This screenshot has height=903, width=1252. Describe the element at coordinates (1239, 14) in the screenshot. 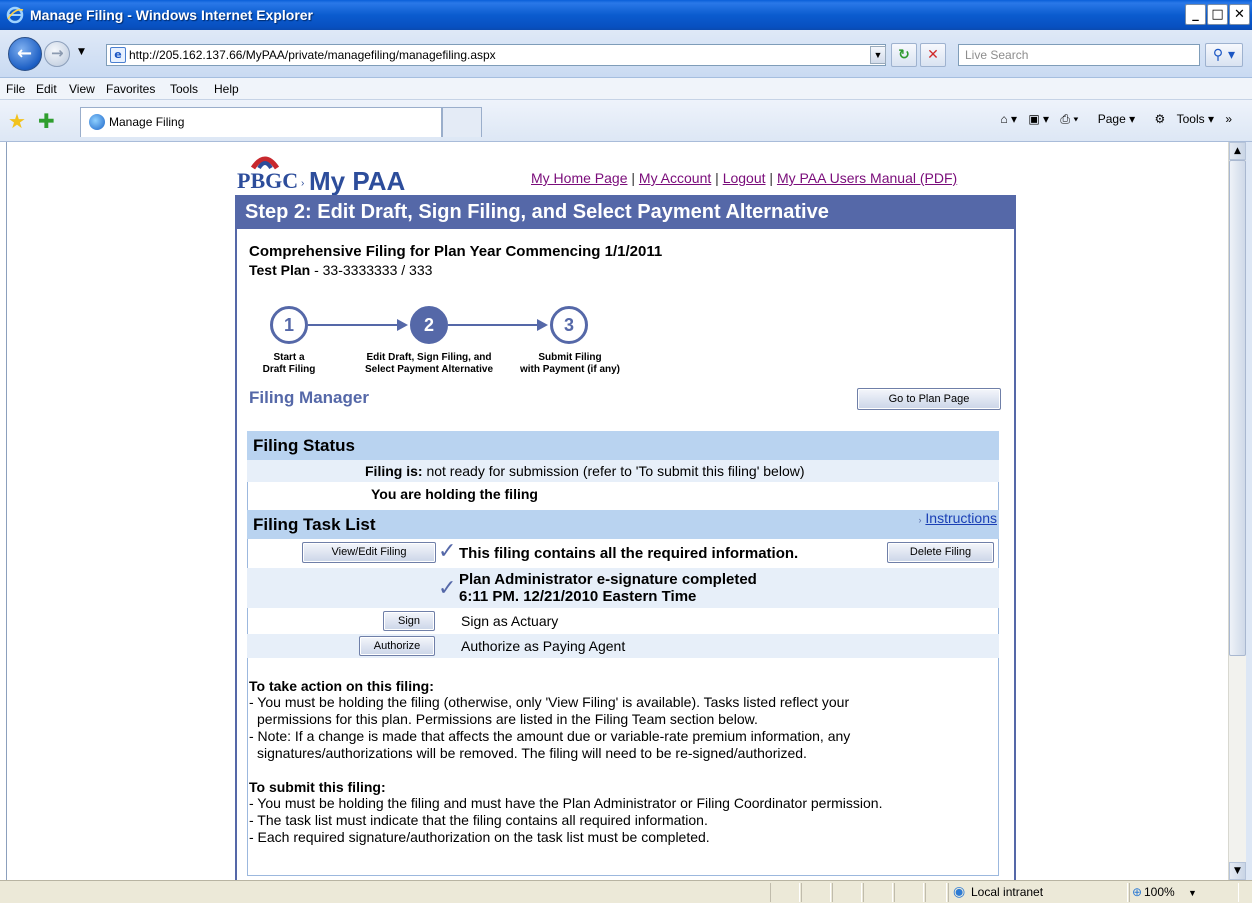

I see `close-button: ✕` at that location.